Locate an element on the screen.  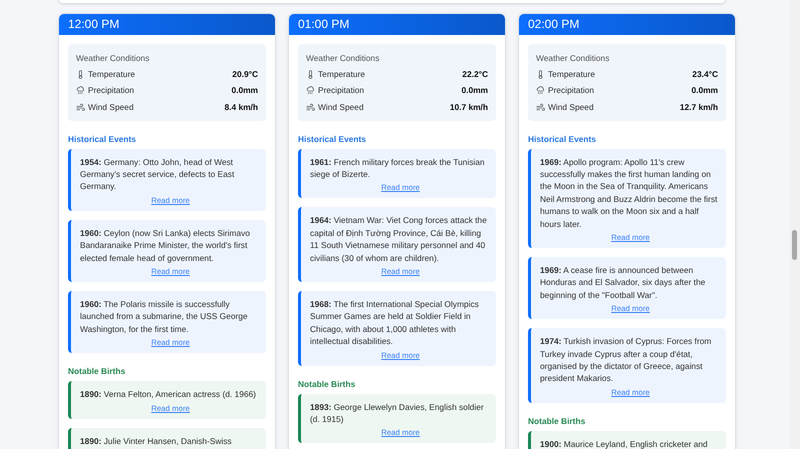
entry-text: 1974: Turkish invasion of Cyprus: Forces from Turkey invade Cyprus after a coup d'état, organised by the dictator of Greece, against president Makarios. is located at coordinates (626, 360).